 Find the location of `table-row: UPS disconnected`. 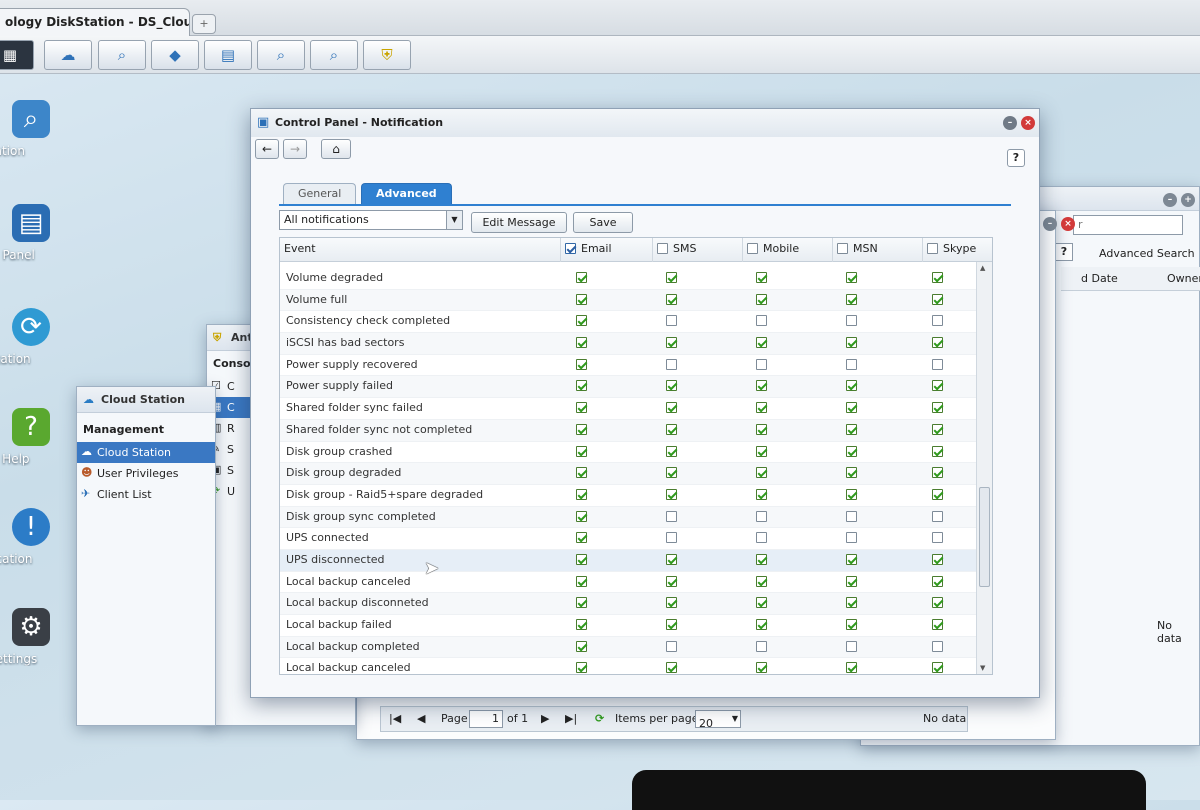

table-row: UPS disconnected is located at coordinates (629, 560).